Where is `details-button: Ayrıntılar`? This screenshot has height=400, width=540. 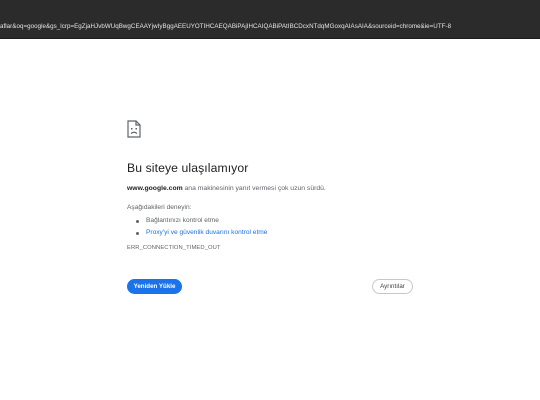 details-button: Ayrıntılar is located at coordinates (392, 286).